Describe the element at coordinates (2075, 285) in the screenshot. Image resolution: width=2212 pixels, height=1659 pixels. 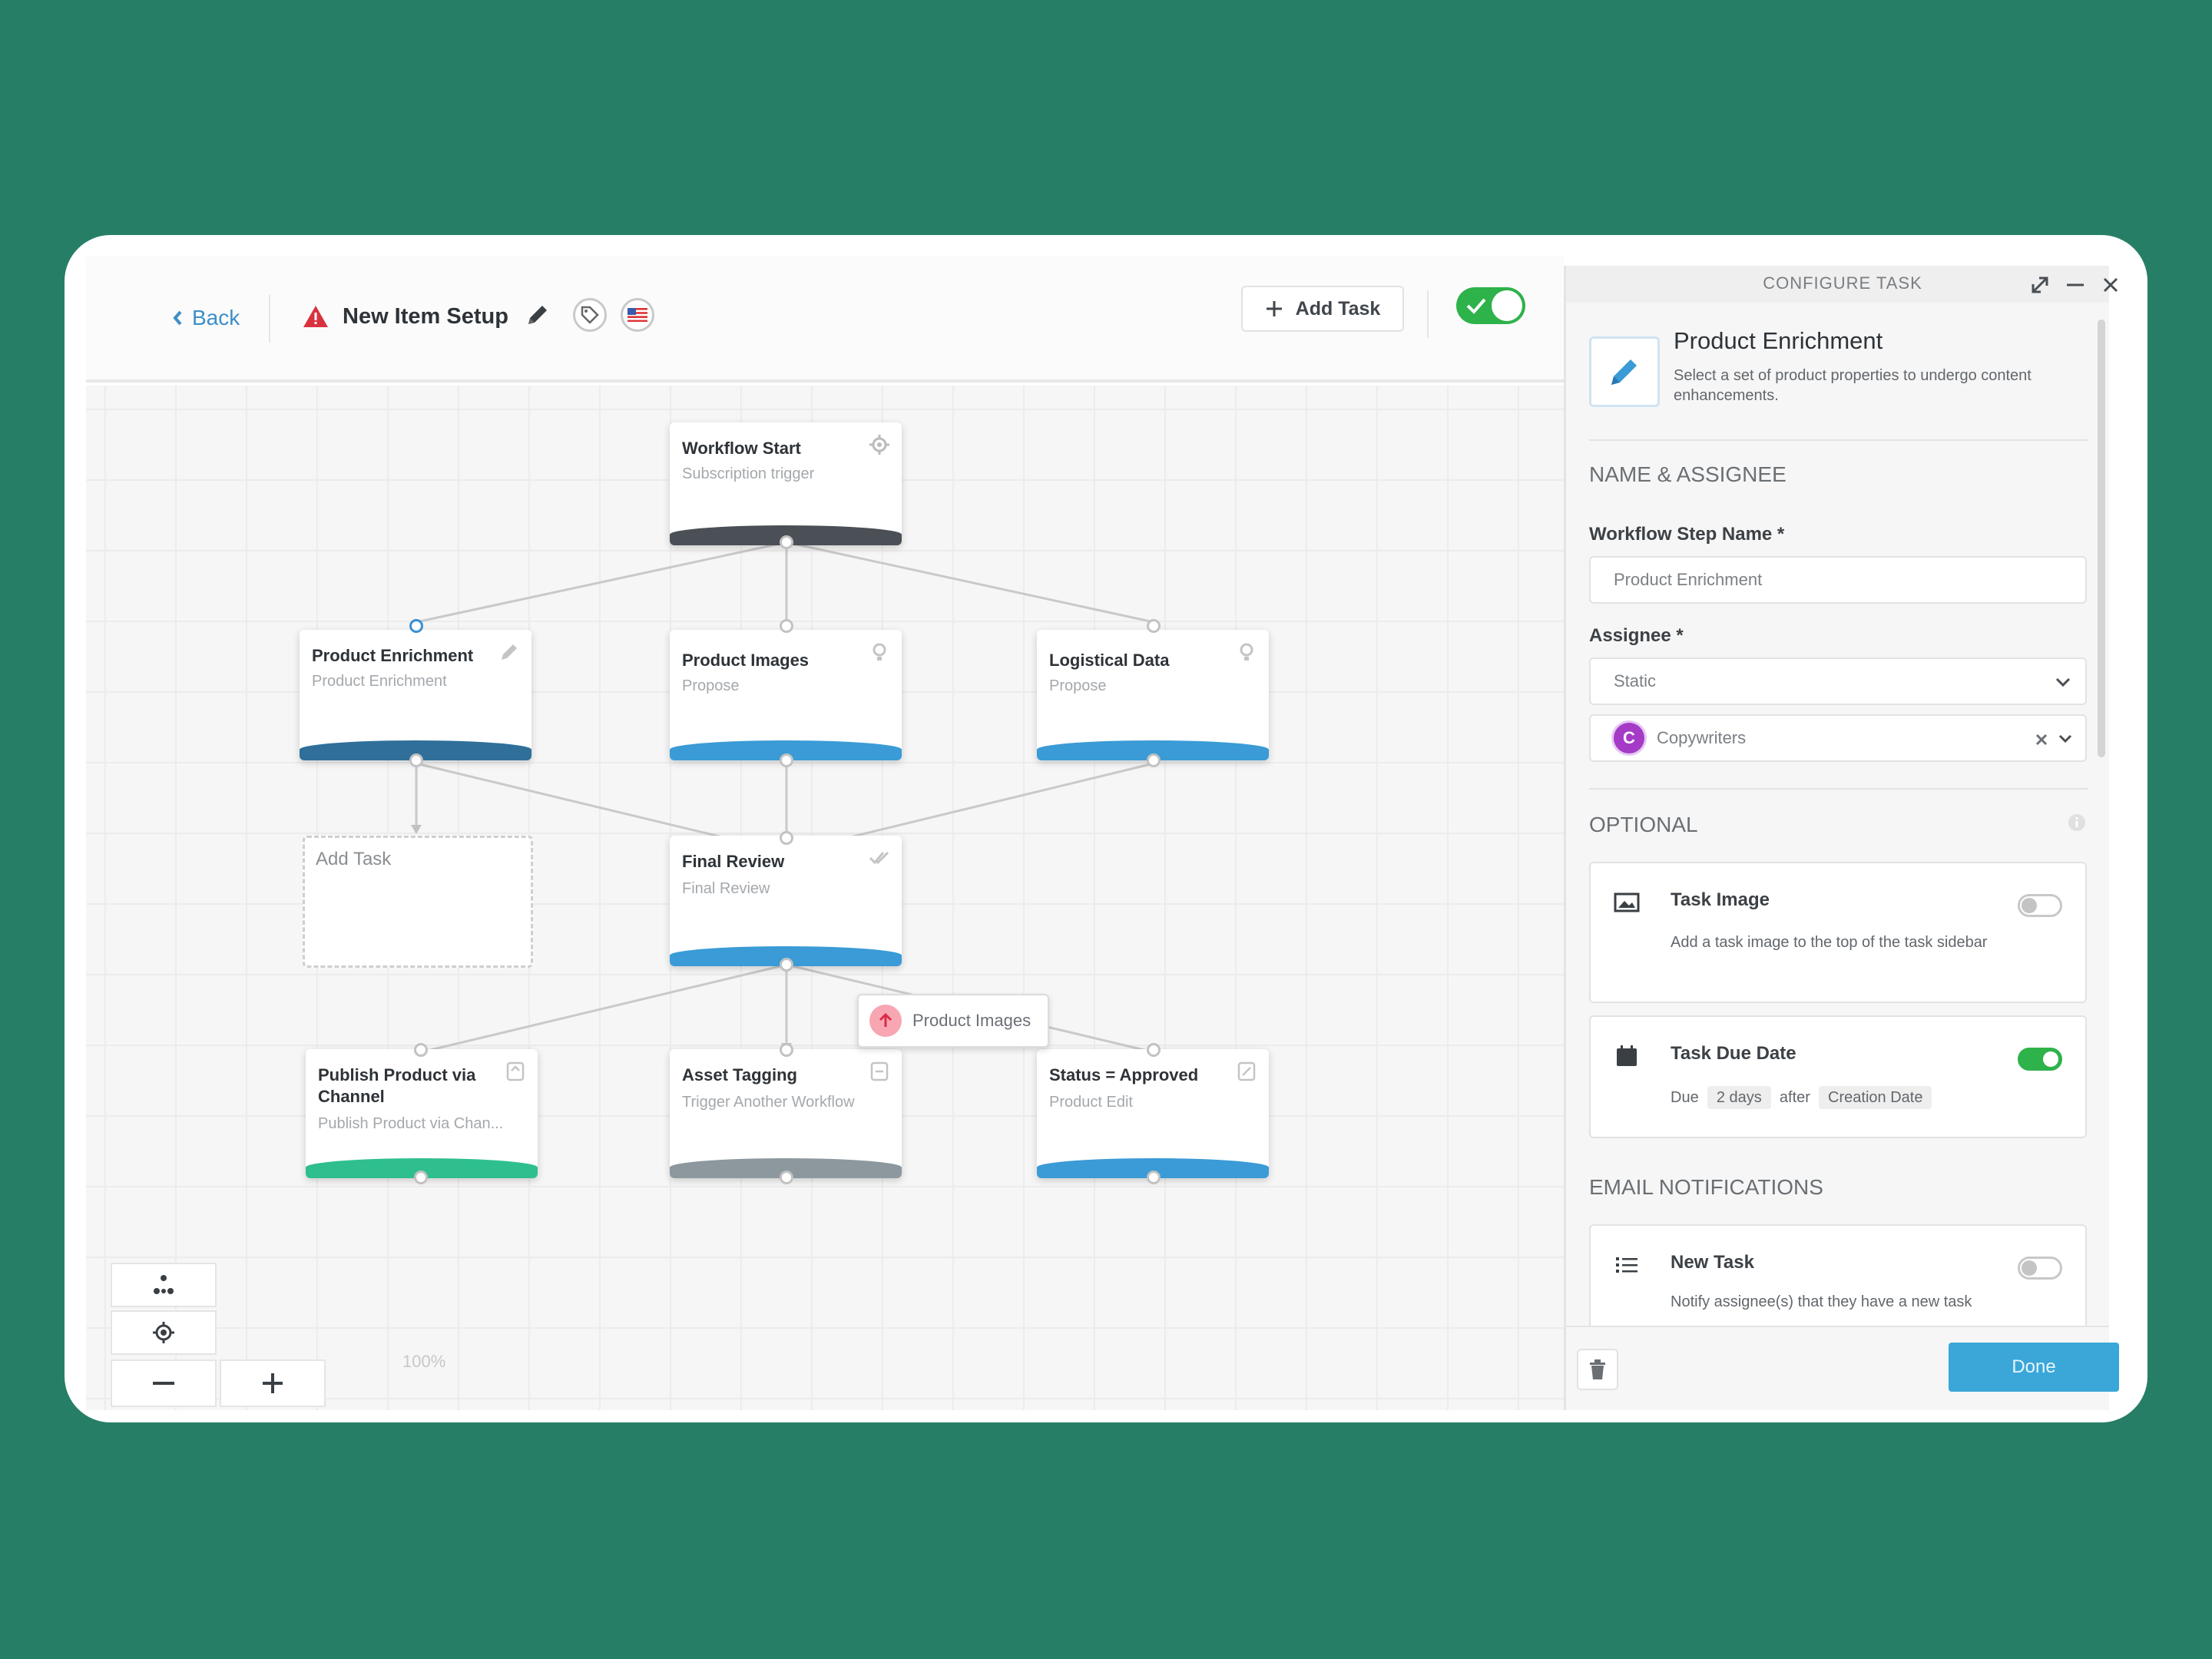
I see `minimize-icon` at that location.